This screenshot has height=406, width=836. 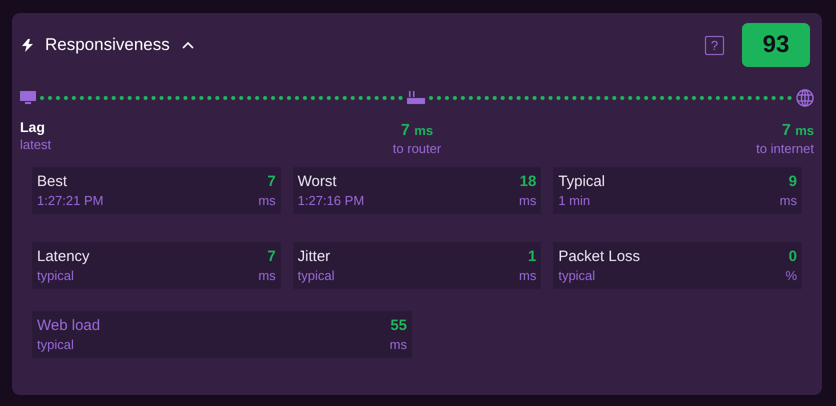 What do you see at coordinates (417, 149) in the screenshot?
I see `router-caption: to router` at bounding box center [417, 149].